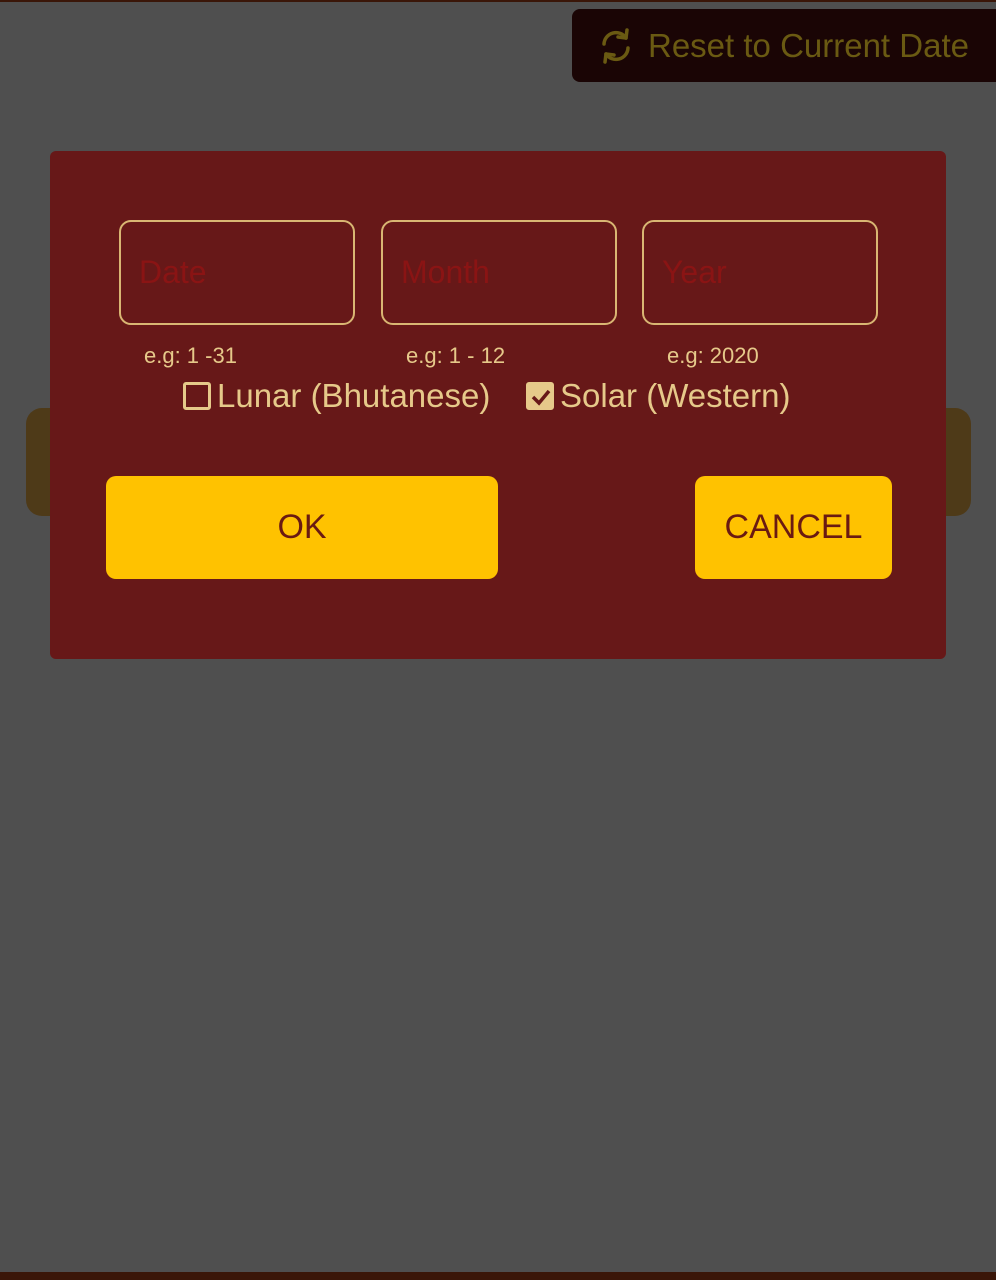 This screenshot has height=1280, width=996. Describe the element at coordinates (675, 395) in the screenshot. I see `solar-label: Solar (Western)` at that location.